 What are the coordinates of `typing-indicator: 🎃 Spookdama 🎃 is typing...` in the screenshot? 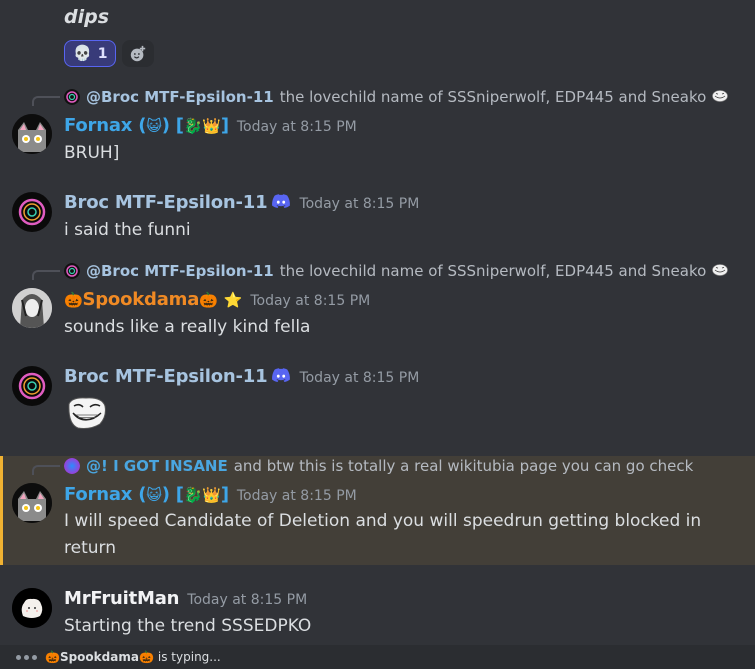 It's located at (377, 657).